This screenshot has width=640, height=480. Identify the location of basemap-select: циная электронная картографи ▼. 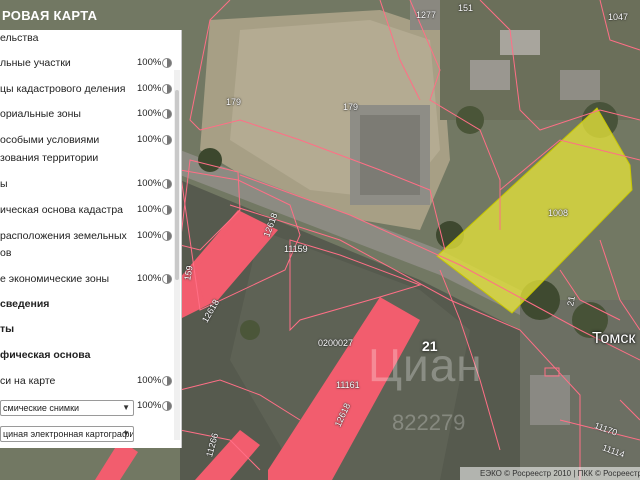
(67, 434).